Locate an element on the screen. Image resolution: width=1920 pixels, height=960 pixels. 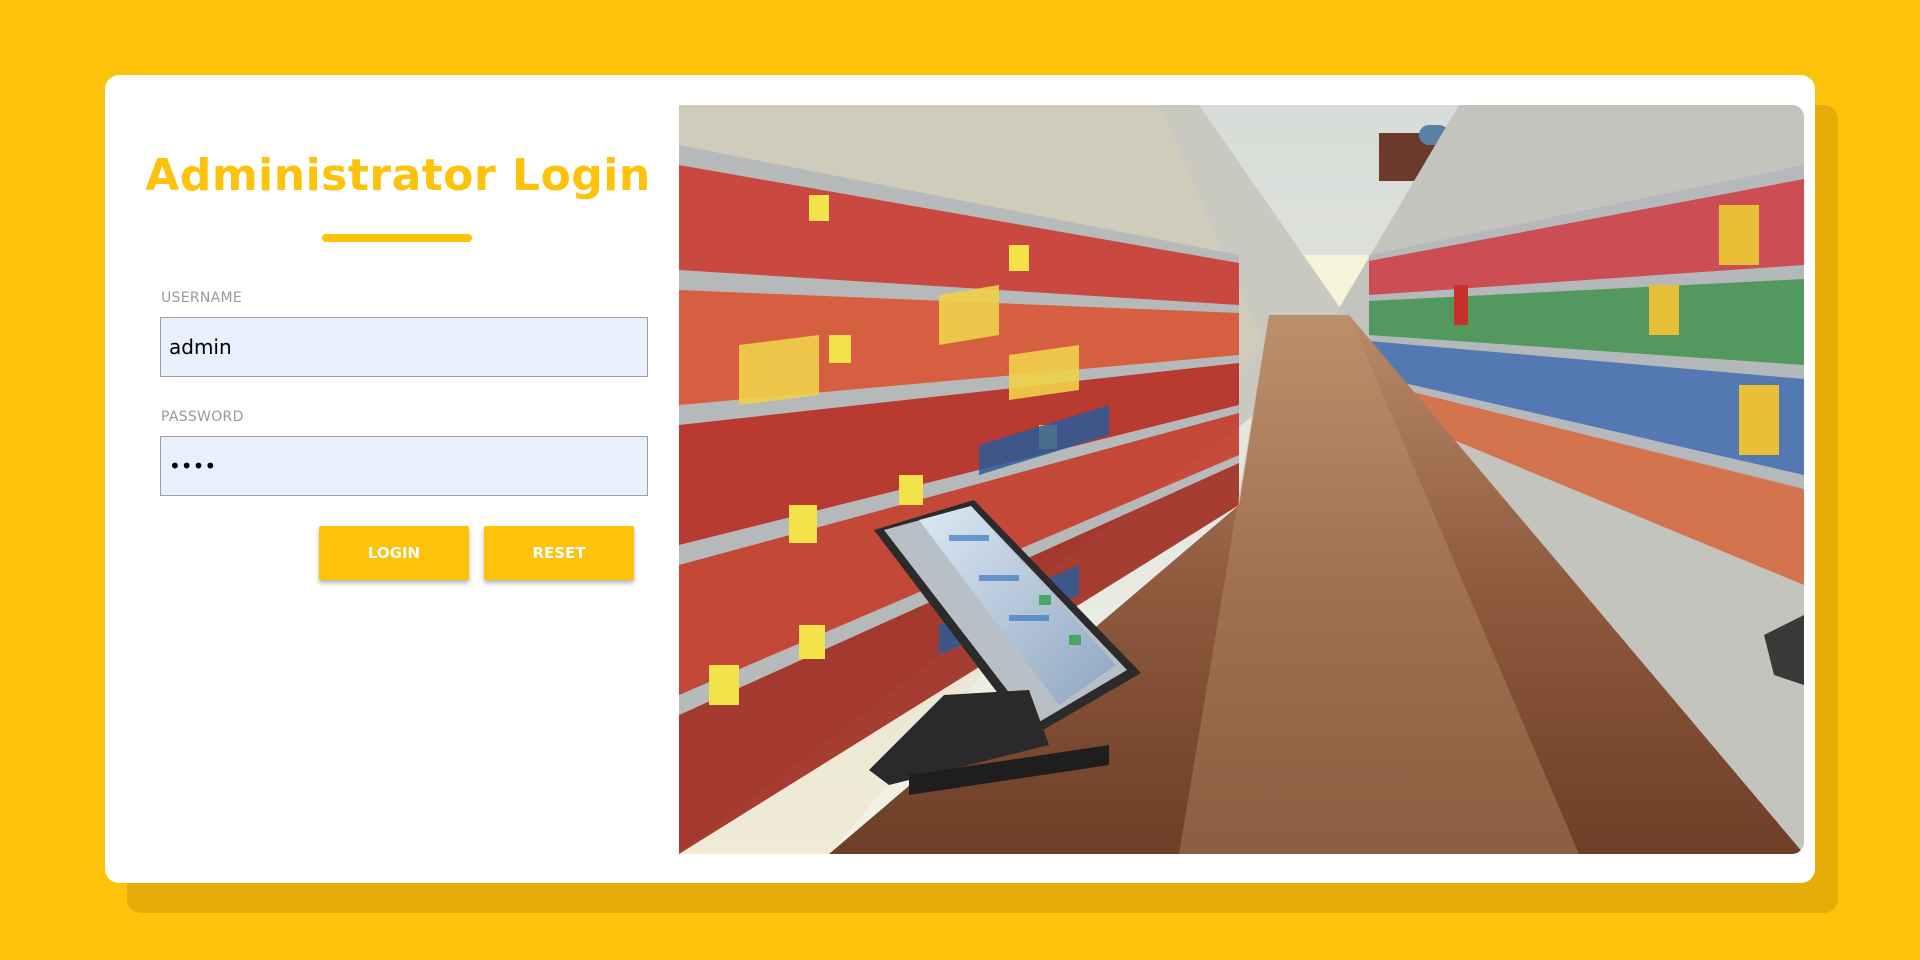
page-title: Administrator Login is located at coordinates (398, 175).